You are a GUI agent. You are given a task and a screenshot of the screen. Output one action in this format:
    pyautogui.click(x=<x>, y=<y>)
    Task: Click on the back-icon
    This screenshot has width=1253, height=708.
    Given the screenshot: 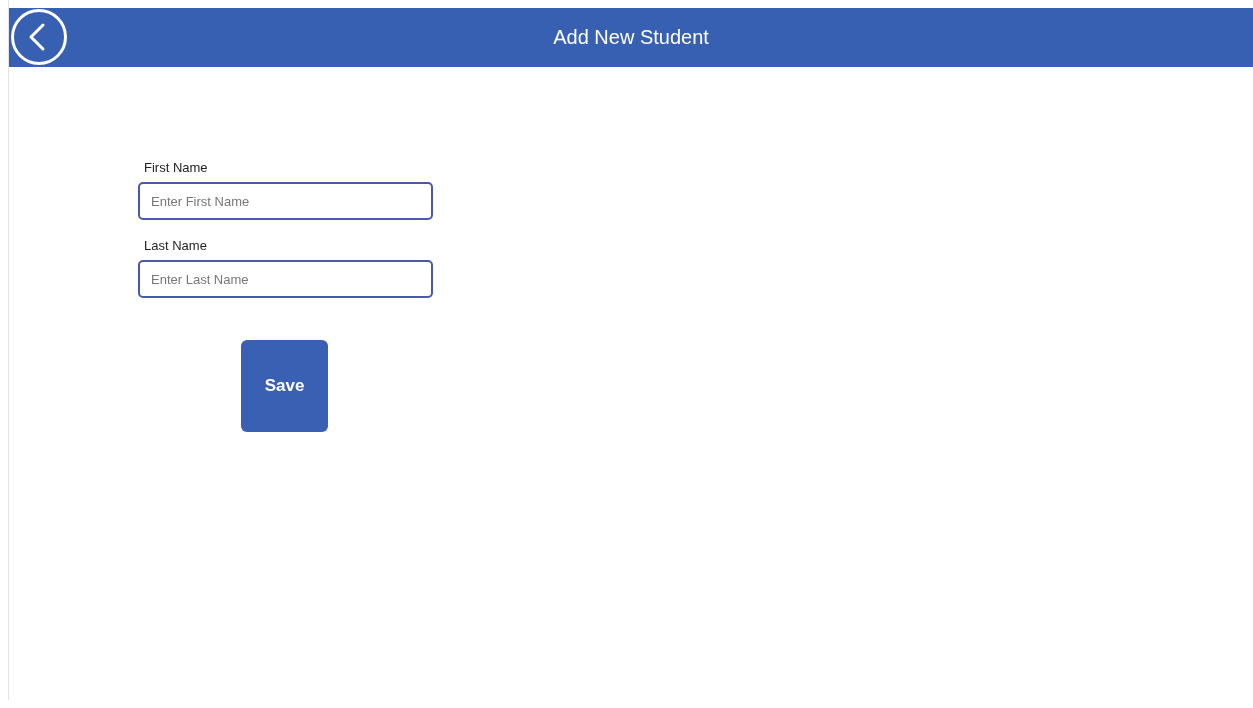 What is the action you would take?
    pyautogui.click(x=39, y=37)
    